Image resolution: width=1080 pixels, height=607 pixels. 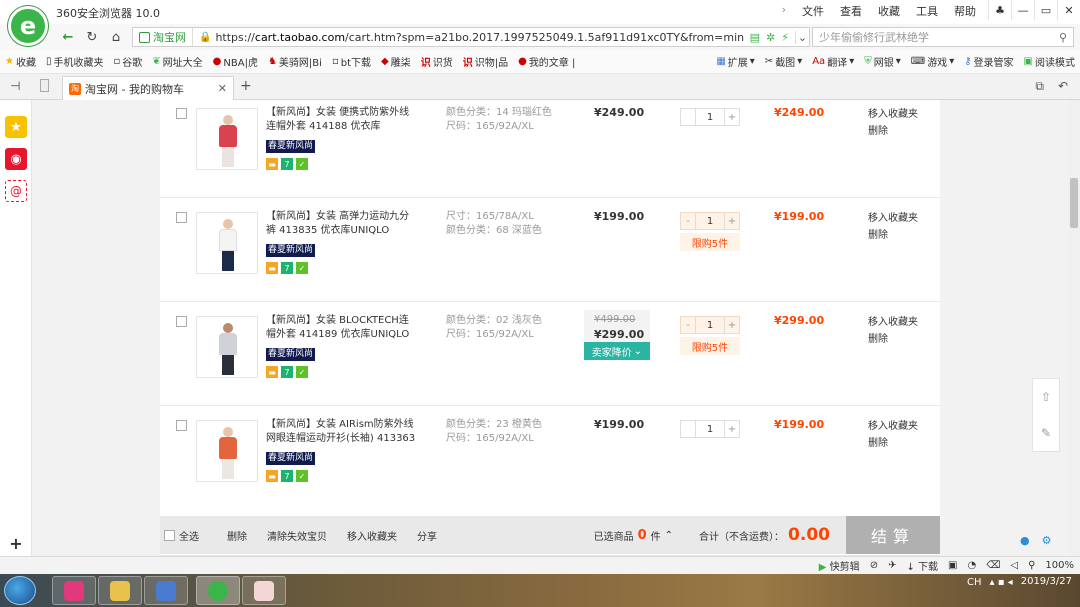 What do you see at coordinates (485, 61) in the screenshot?
I see `bookmark-shiwu: 识识物|品` at bounding box center [485, 61].